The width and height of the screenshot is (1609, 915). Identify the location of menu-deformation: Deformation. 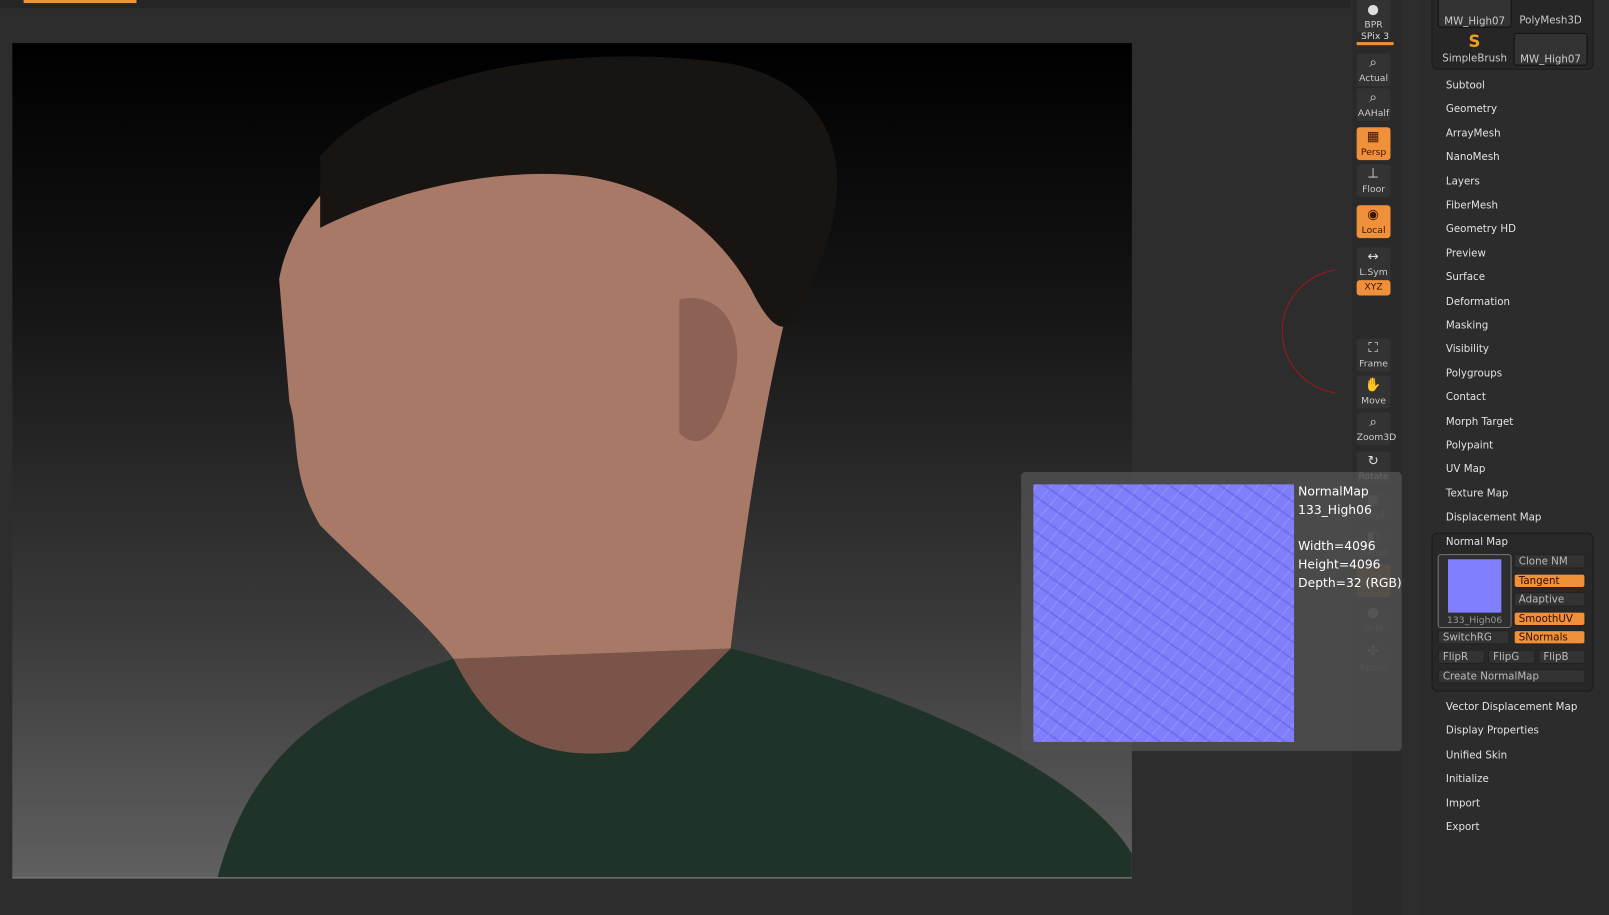
(1478, 301).